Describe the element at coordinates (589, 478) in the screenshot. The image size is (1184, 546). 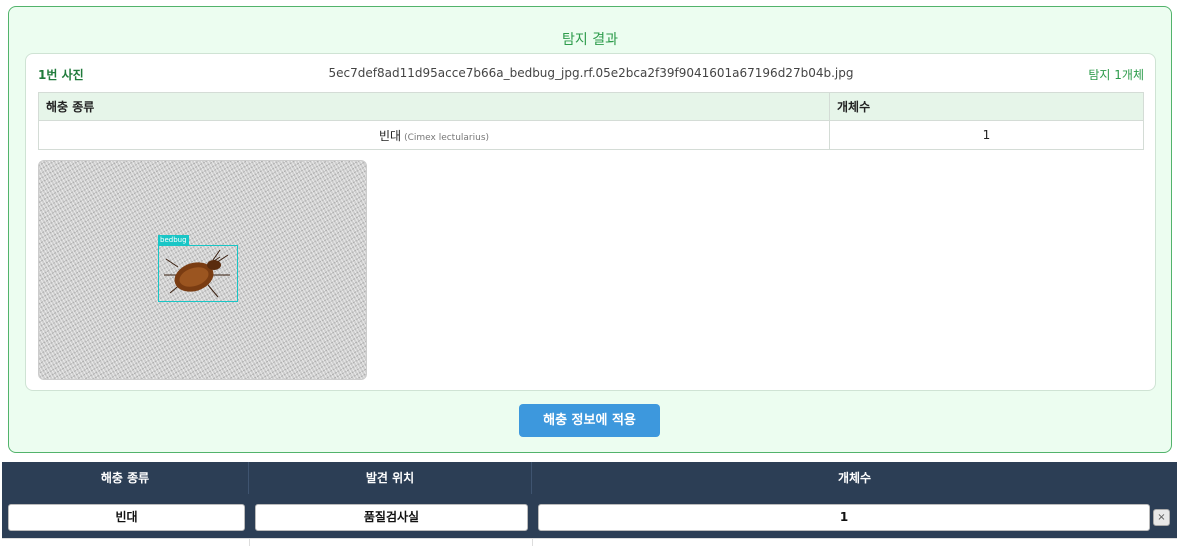
I see `pest-table-header: 해충 종류 발견 위치 개체수` at that location.